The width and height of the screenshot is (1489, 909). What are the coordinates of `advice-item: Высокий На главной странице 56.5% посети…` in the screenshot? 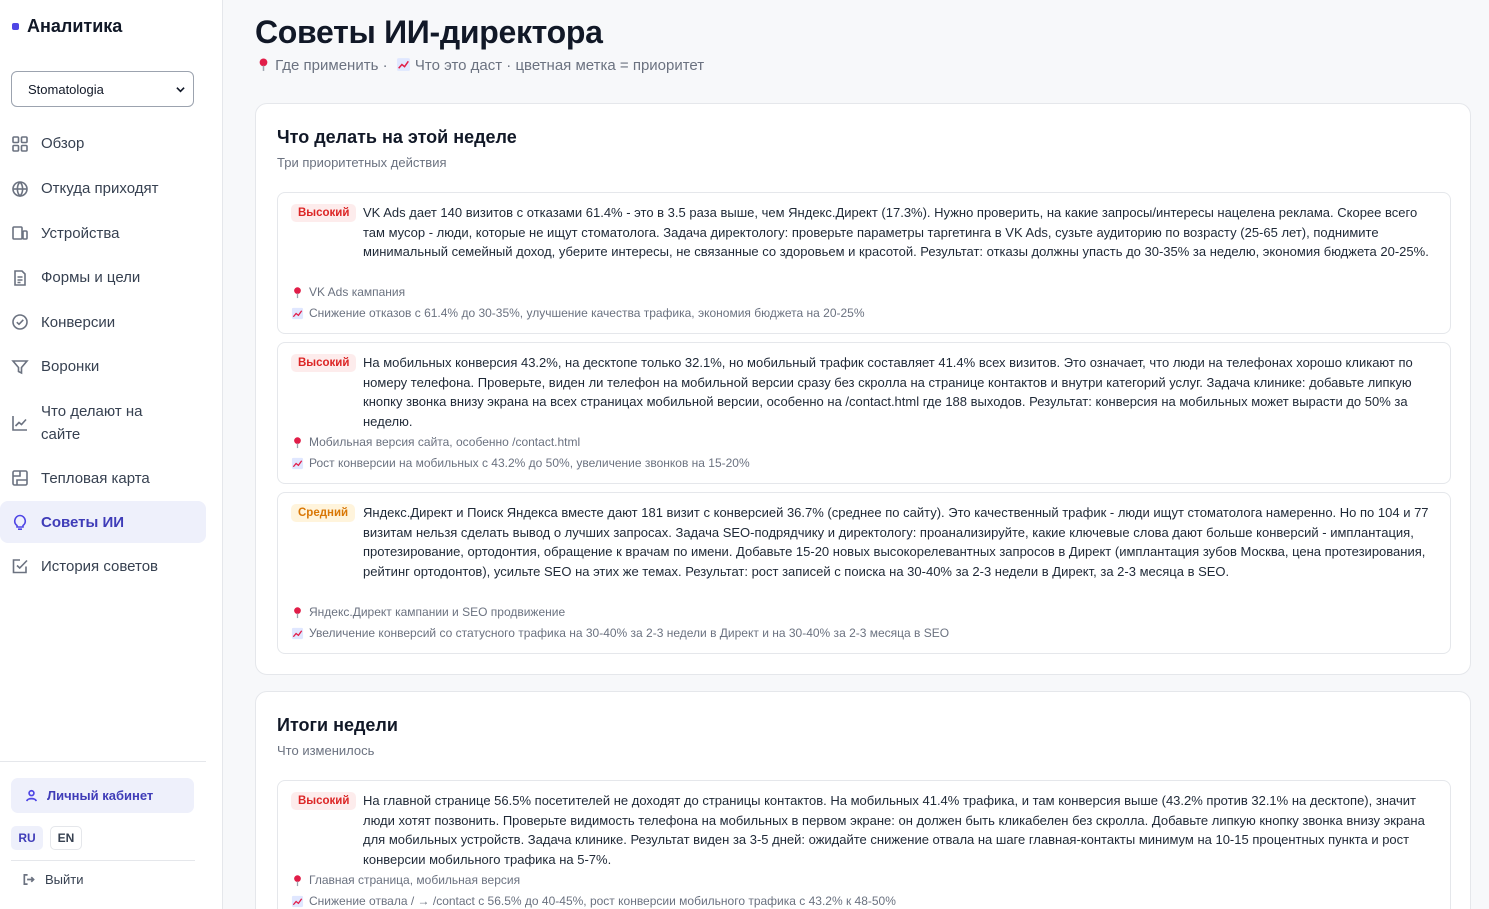 It's located at (864, 844).